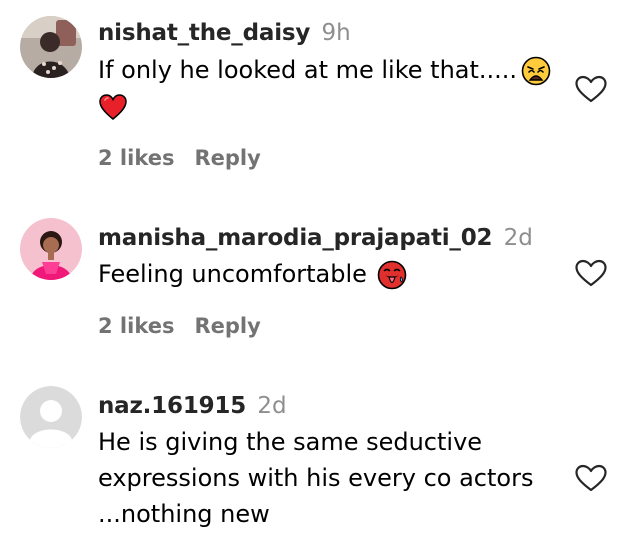  I want to click on hot-face-emoji-icon, so click(392, 275).